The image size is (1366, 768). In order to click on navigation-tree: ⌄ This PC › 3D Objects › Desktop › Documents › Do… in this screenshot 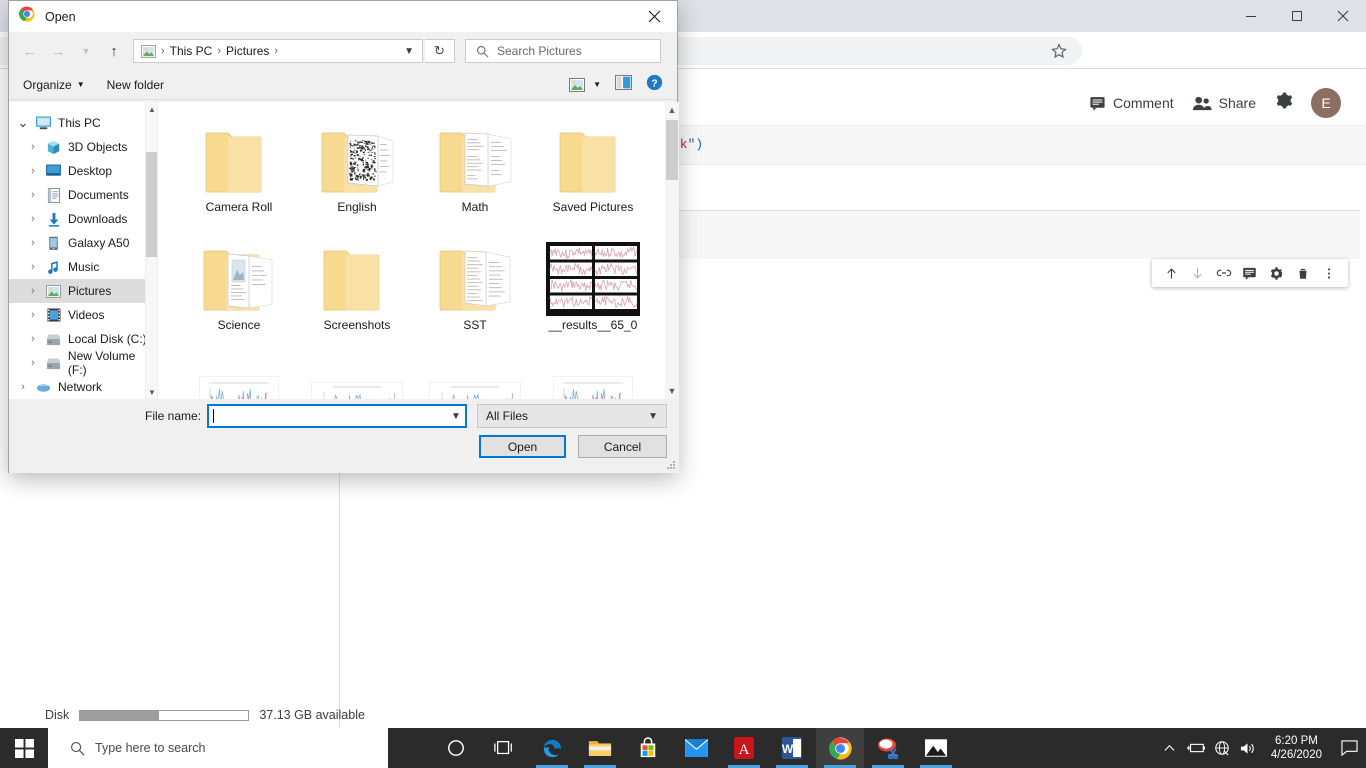, I will do `click(83, 250)`.